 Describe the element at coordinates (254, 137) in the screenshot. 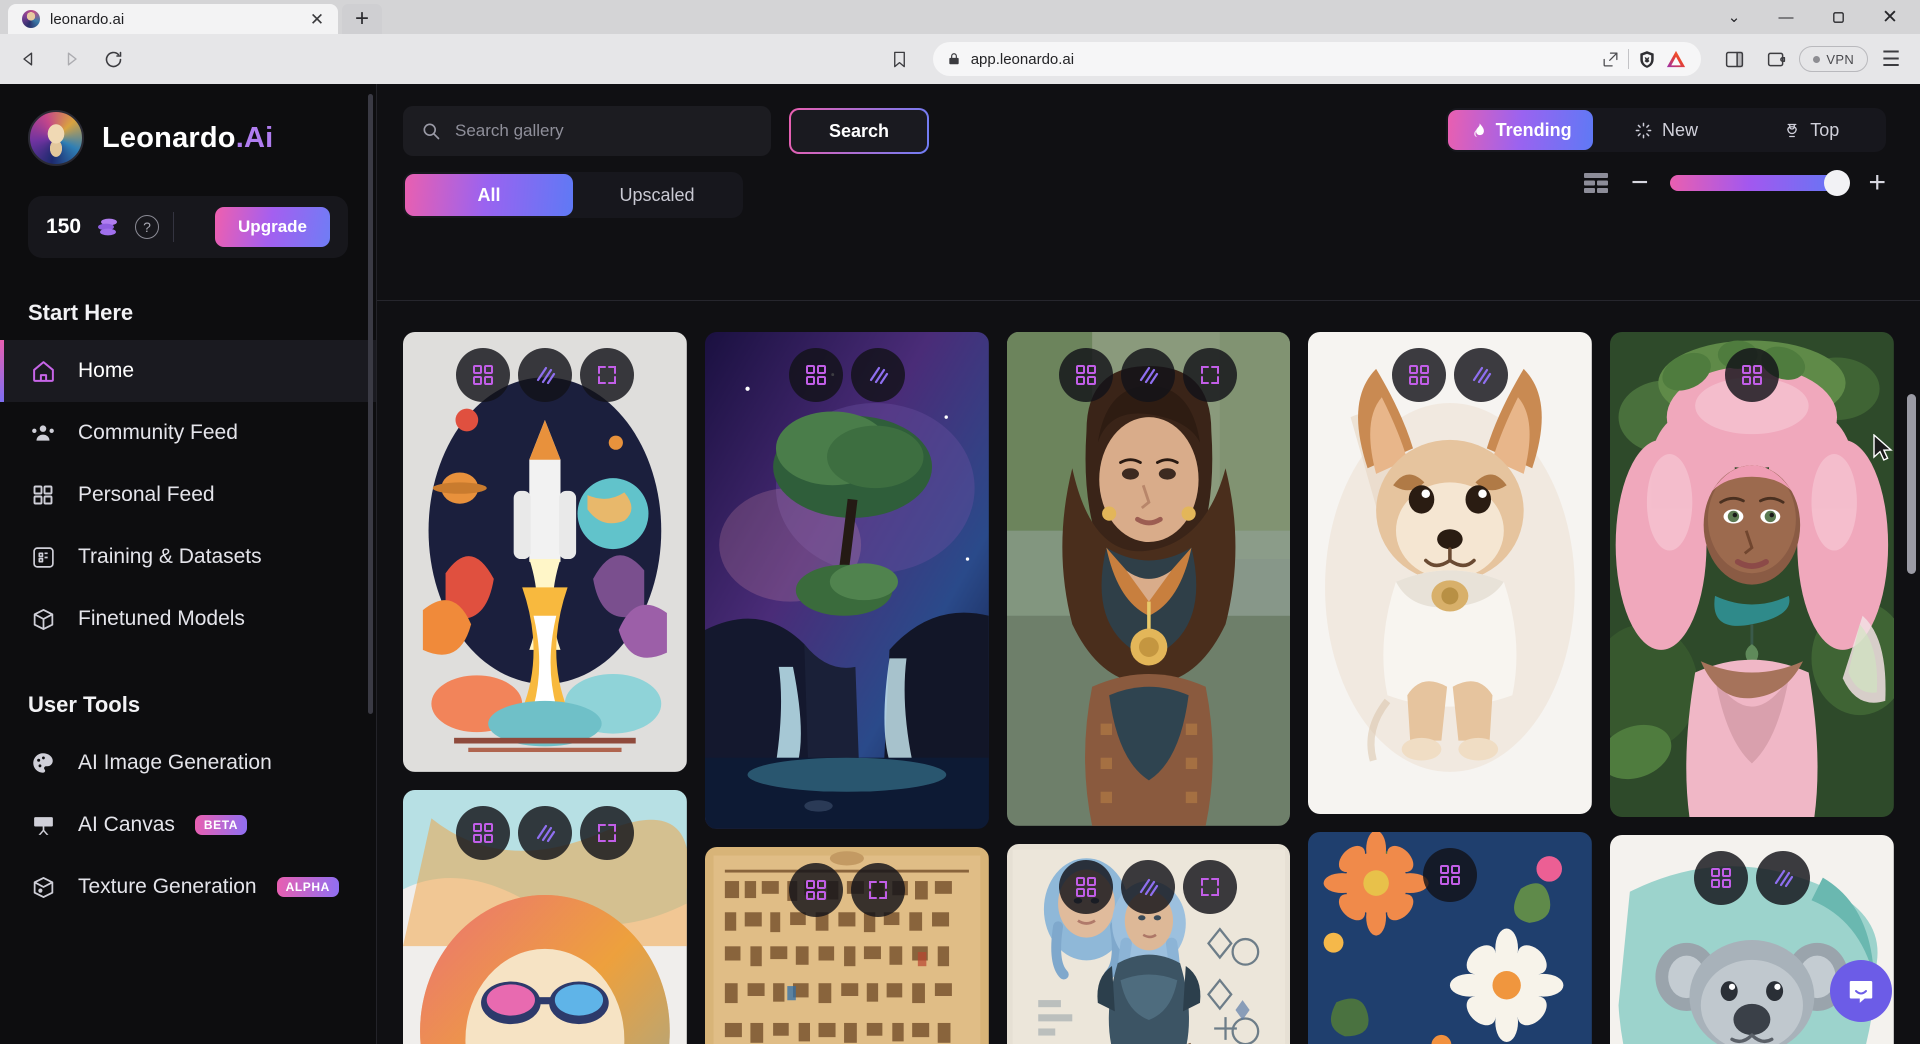

I see `brand-name-suffix: .Ai` at that location.